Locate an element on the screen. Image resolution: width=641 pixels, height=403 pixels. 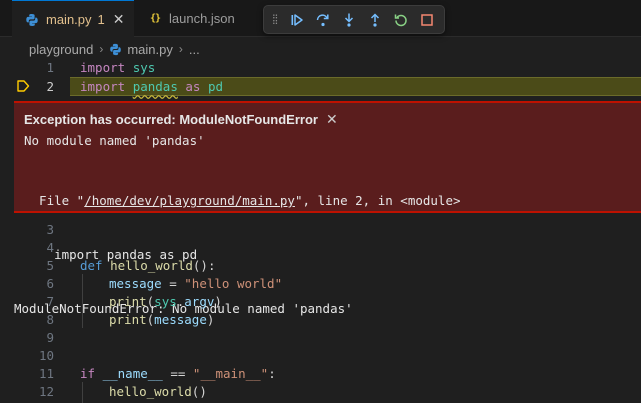
debug-toolbar: ⁞⁞ is located at coordinates (354, 19).